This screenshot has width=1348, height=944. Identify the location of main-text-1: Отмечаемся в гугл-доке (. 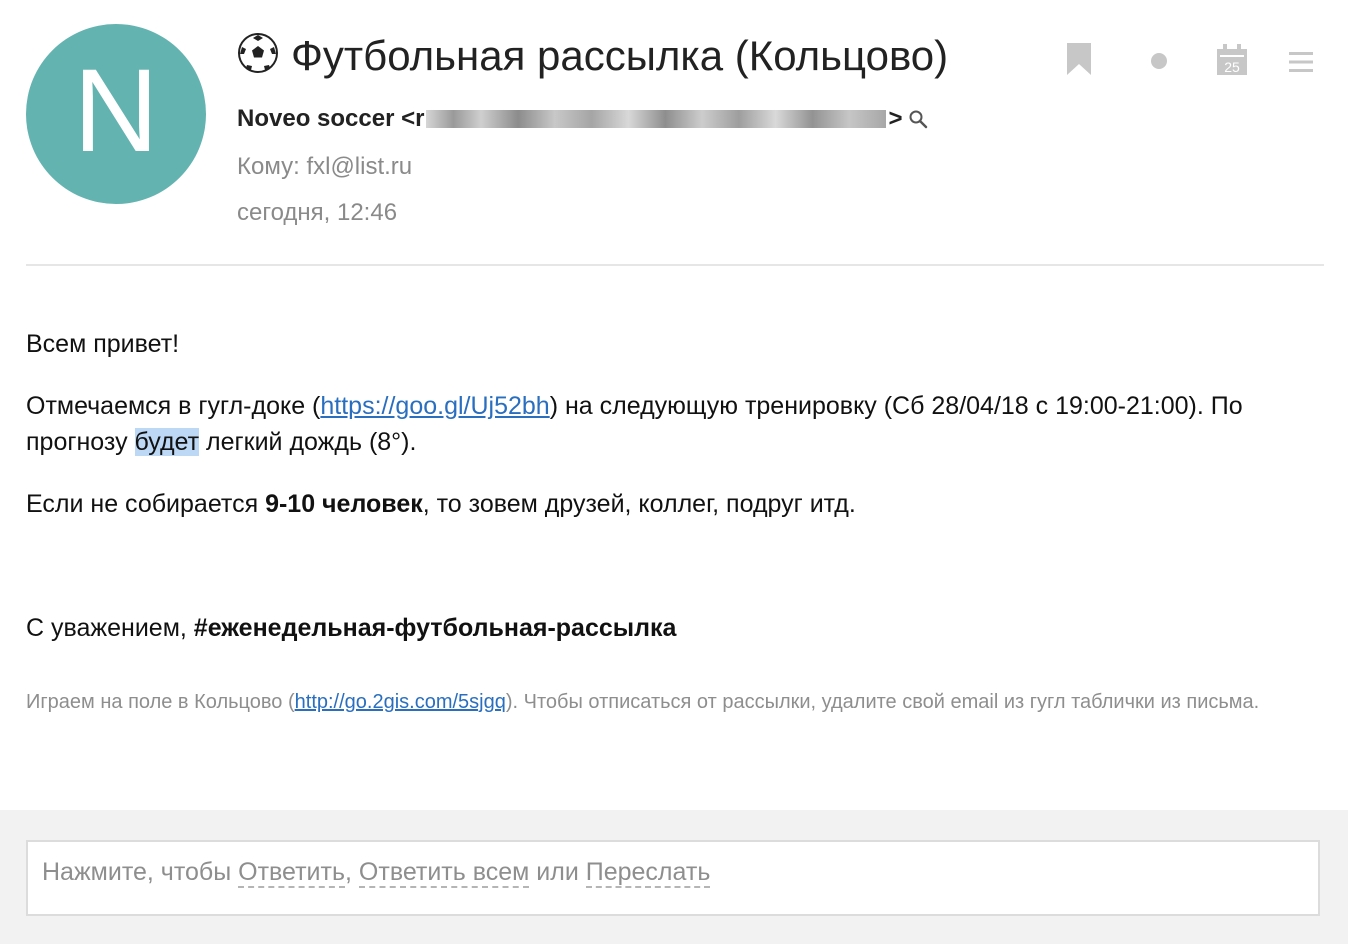
(173, 406).